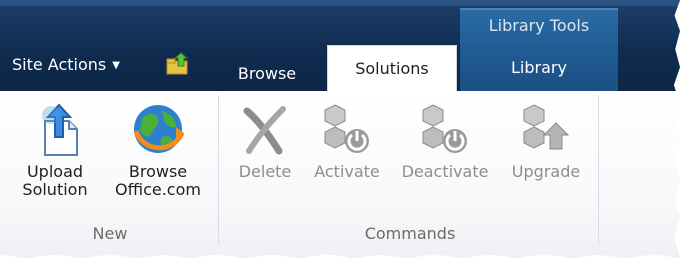 Image resolution: width=693 pixels, height=271 pixels. What do you see at coordinates (539, 50) in the screenshot?
I see `library-tools-contextual-group: Library Tools Library` at bounding box center [539, 50].